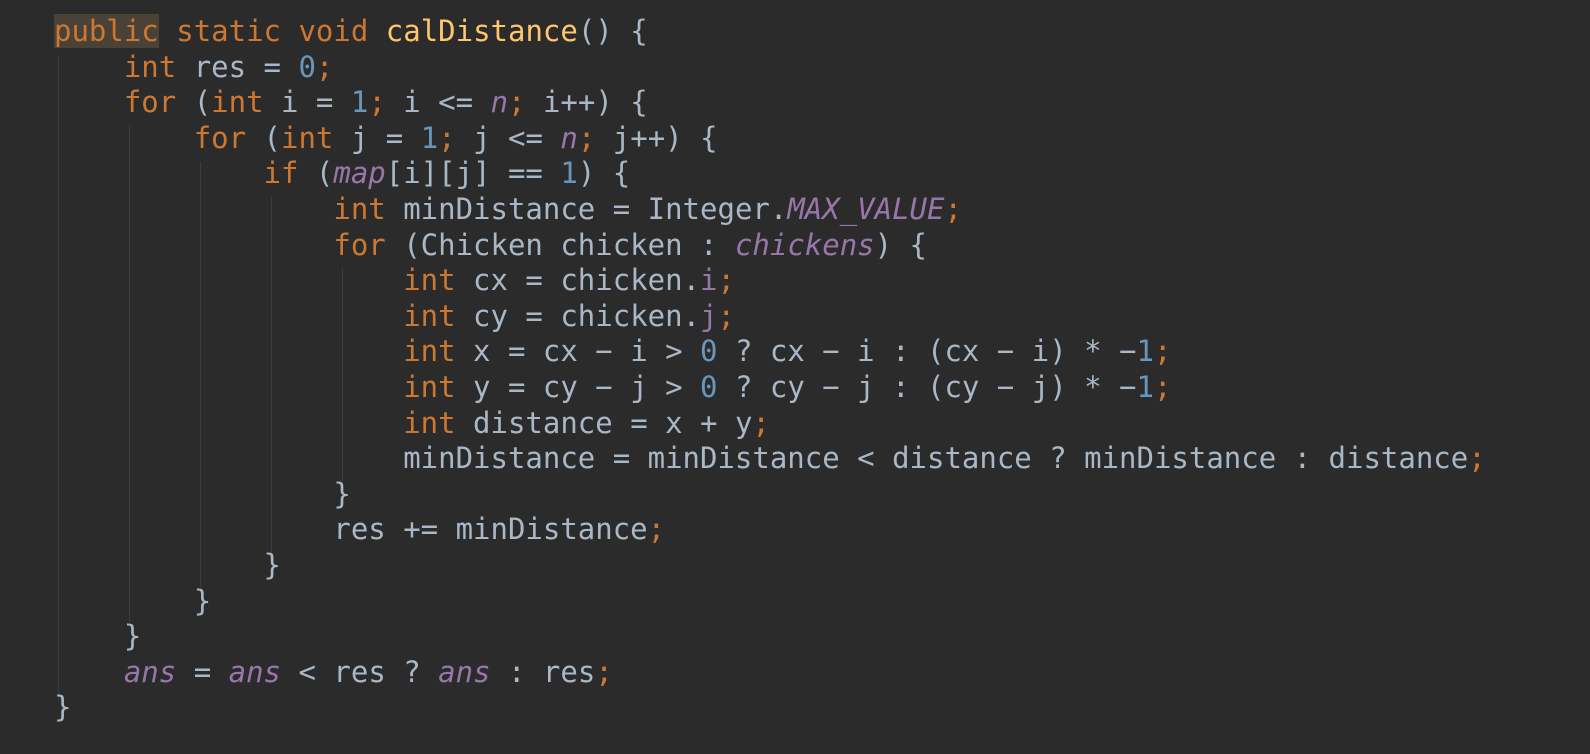 The image size is (1590, 754). What do you see at coordinates (927, 351) in the screenshot?
I see `code-token: ? cx − i : (cx − i) * −` at bounding box center [927, 351].